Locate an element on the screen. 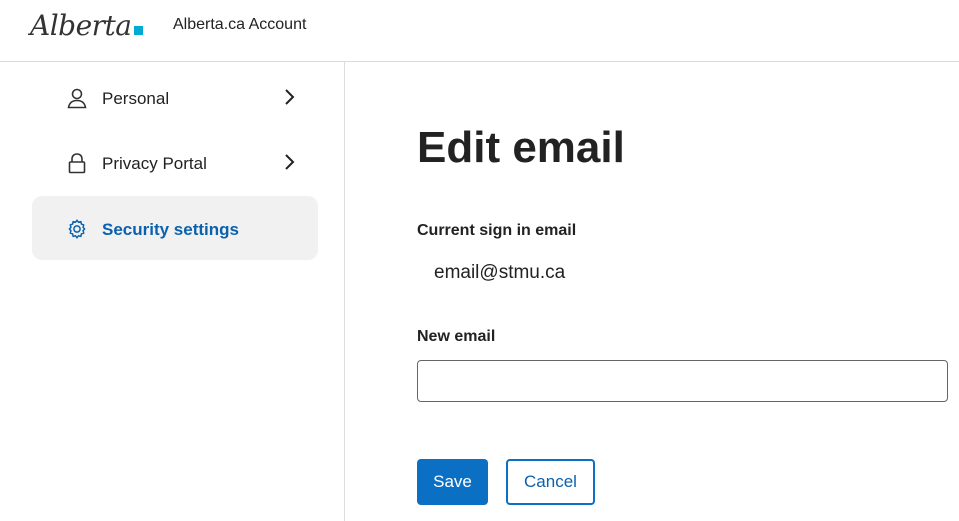 Image resolution: width=959 pixels, height=521 pixels. sidebar-item-label: Privacy Portal is located at coordinates (154, 163).